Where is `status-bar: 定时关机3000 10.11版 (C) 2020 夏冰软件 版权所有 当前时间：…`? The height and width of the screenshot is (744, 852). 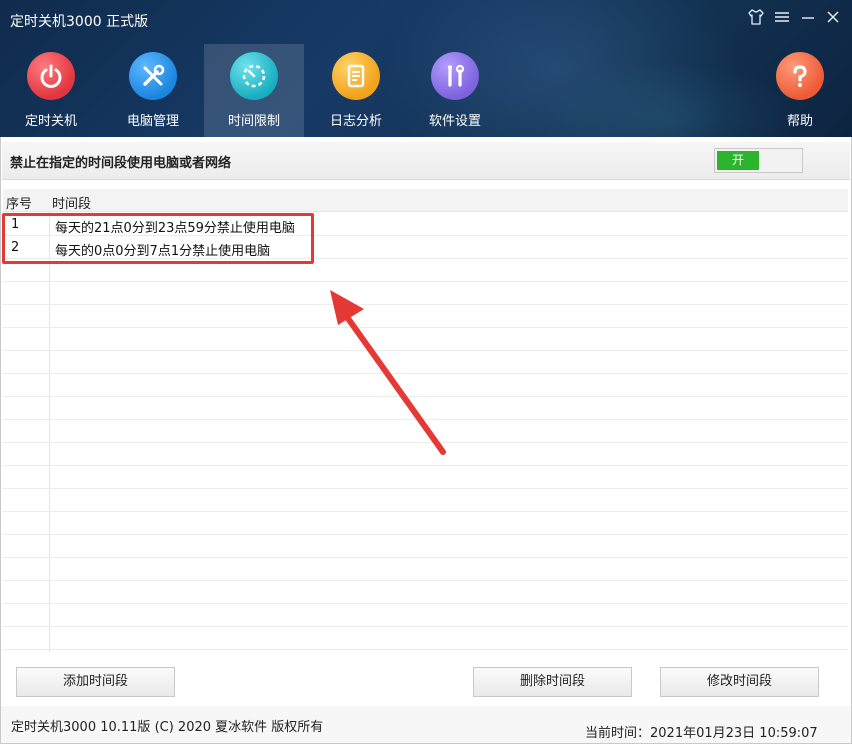 status-bar: 定时关机3000 10.11版 (C) 2020 夏冰软件 版权所有 当前时间：… is located at coordinates (426, 725).